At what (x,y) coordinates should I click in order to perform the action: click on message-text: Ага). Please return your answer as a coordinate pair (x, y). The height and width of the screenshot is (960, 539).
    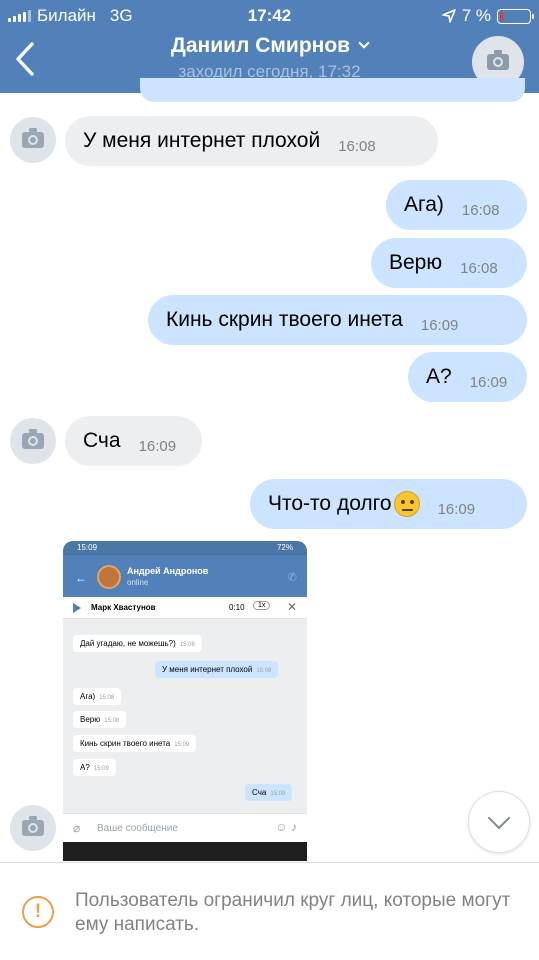
    Looking at the image, I should click on (424, 204).